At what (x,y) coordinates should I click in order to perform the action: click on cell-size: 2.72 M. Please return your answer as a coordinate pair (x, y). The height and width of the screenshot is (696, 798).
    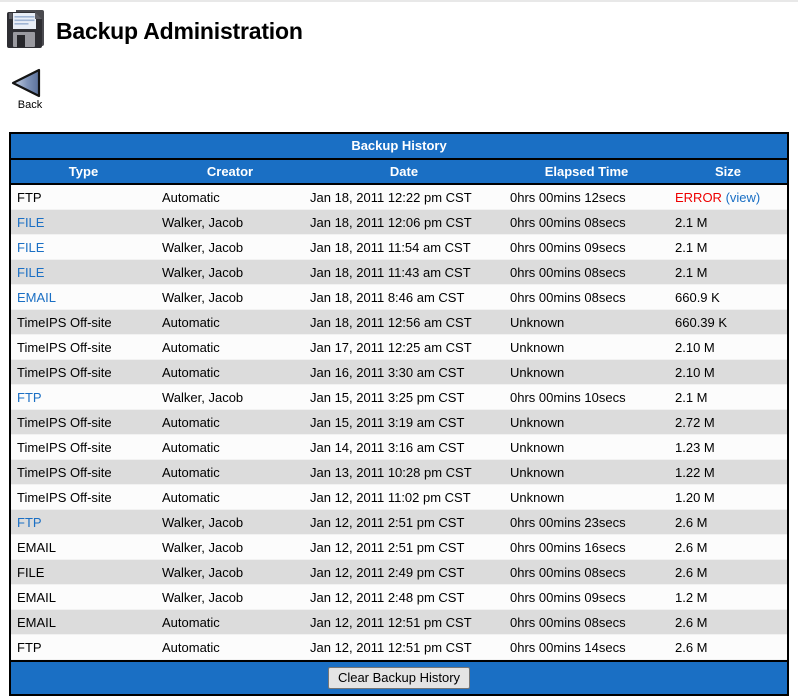
    Looking at the image, I should click on (728, 422).